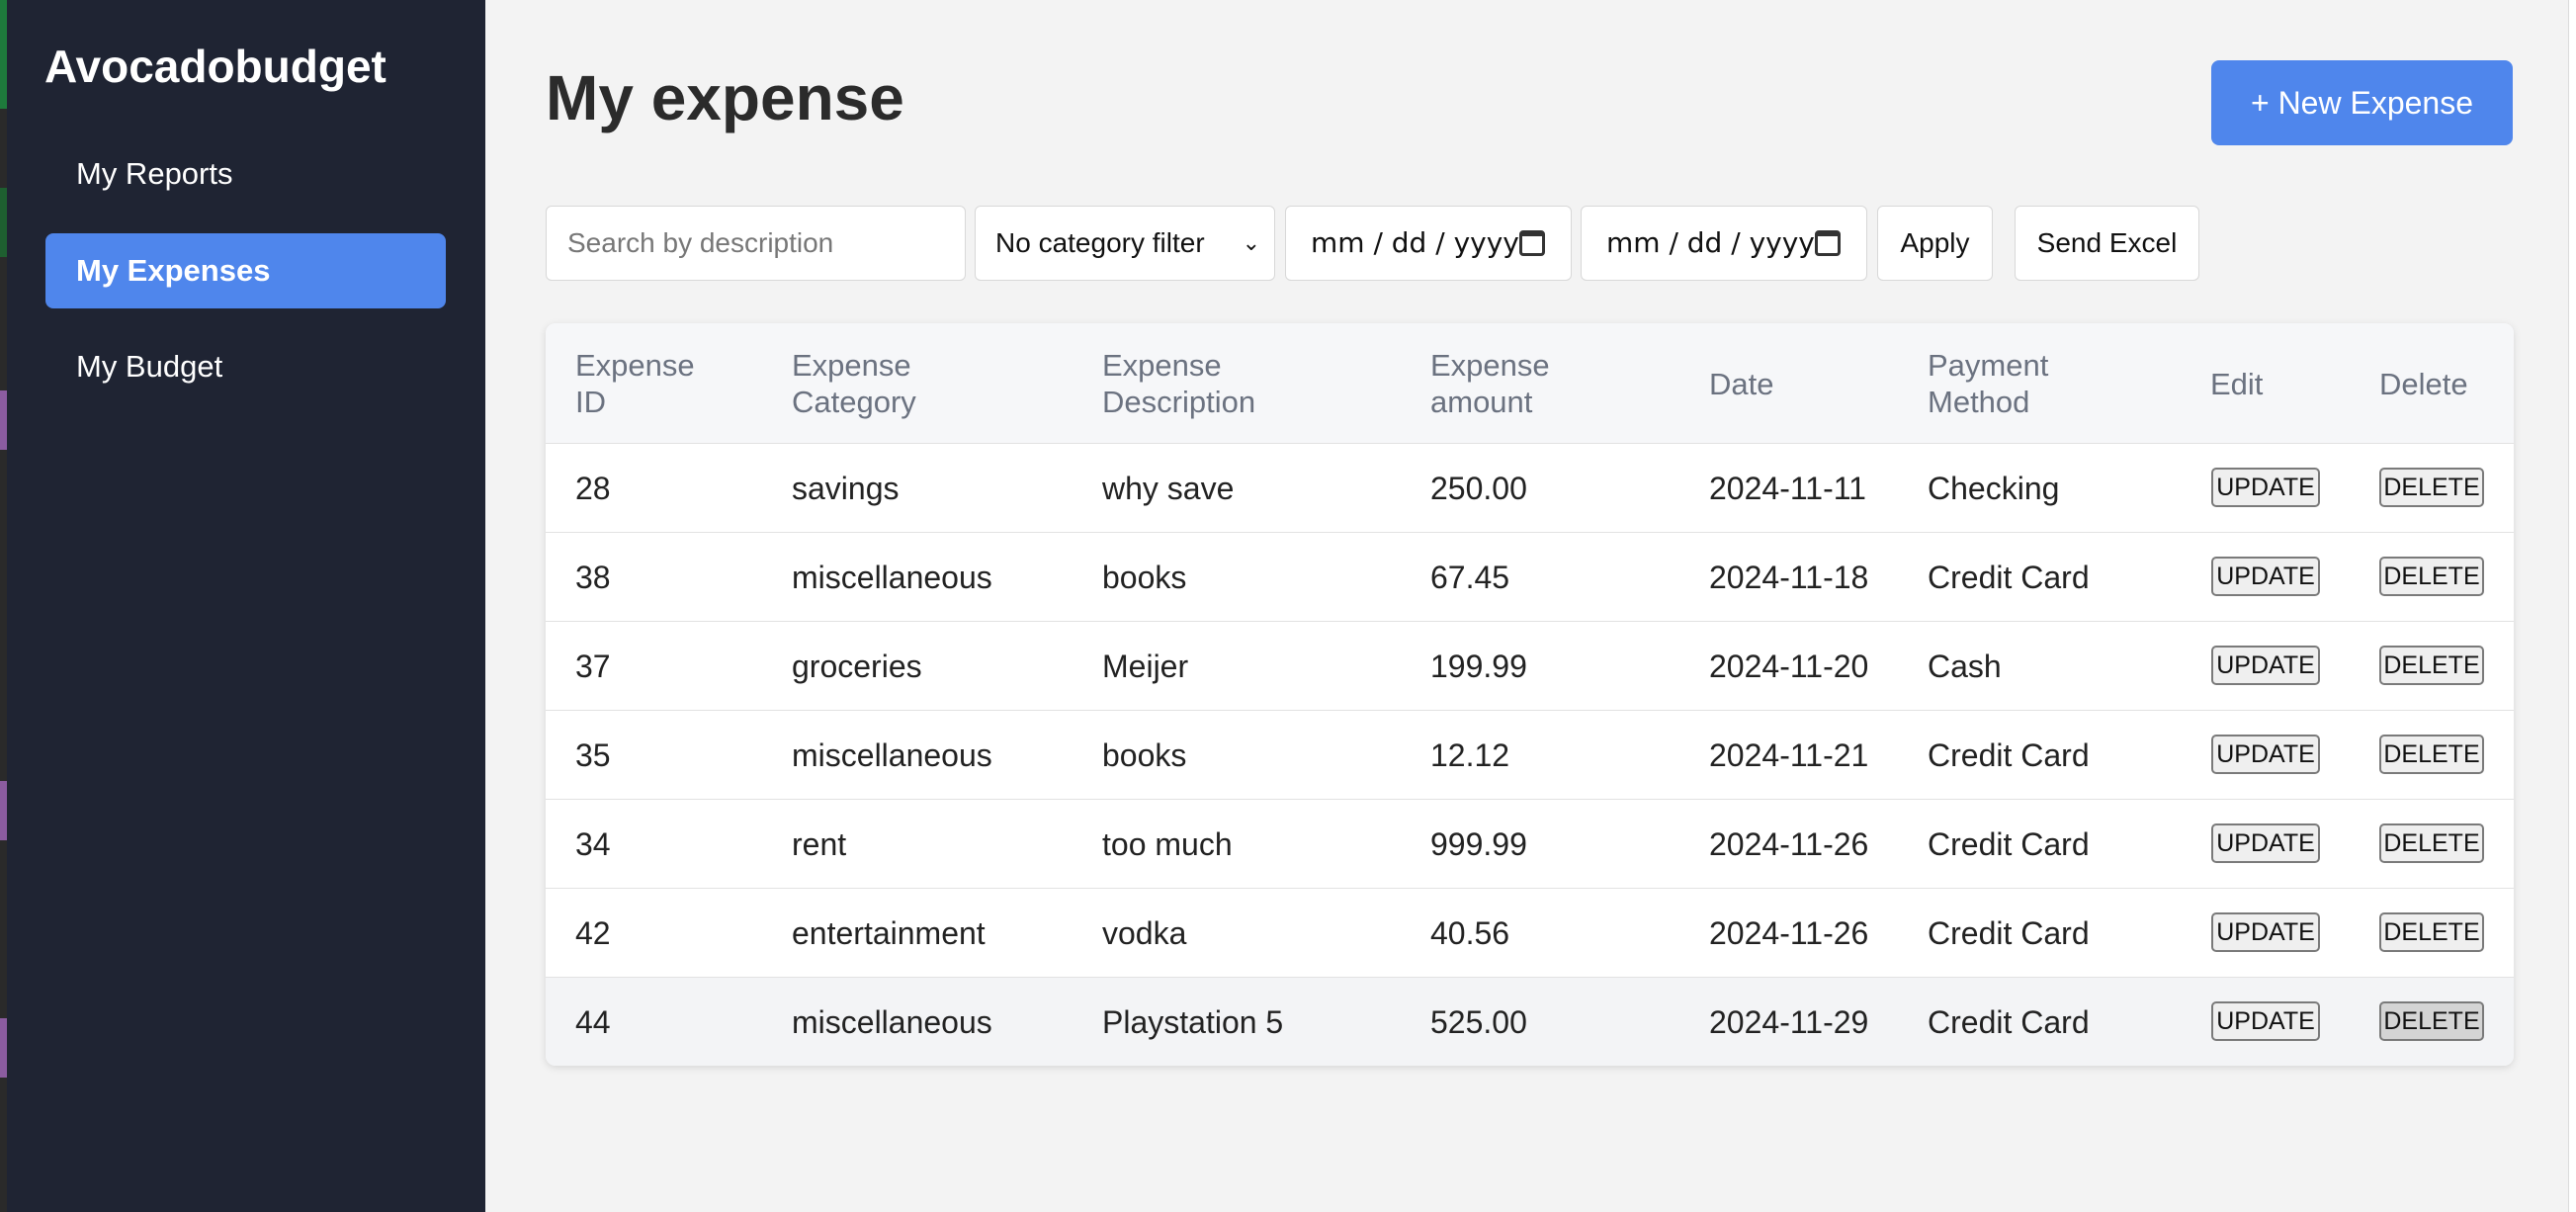  Describe the element at coordinates (593, 578) in the screenshot. I see `cell-expense-id: 38` at that location.